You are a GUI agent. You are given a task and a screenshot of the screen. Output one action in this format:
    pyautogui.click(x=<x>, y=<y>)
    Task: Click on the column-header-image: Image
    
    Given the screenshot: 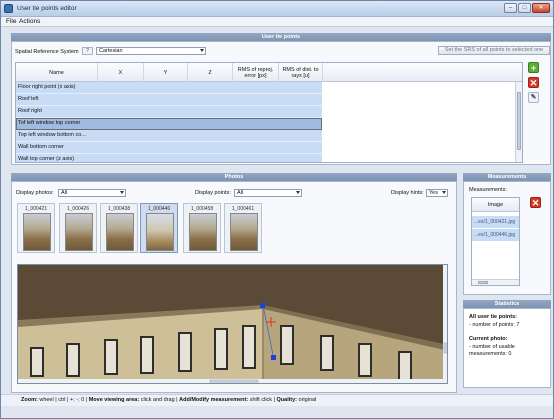 What is the action you would take?
    pyautogui.click(x=495, y=205)
    